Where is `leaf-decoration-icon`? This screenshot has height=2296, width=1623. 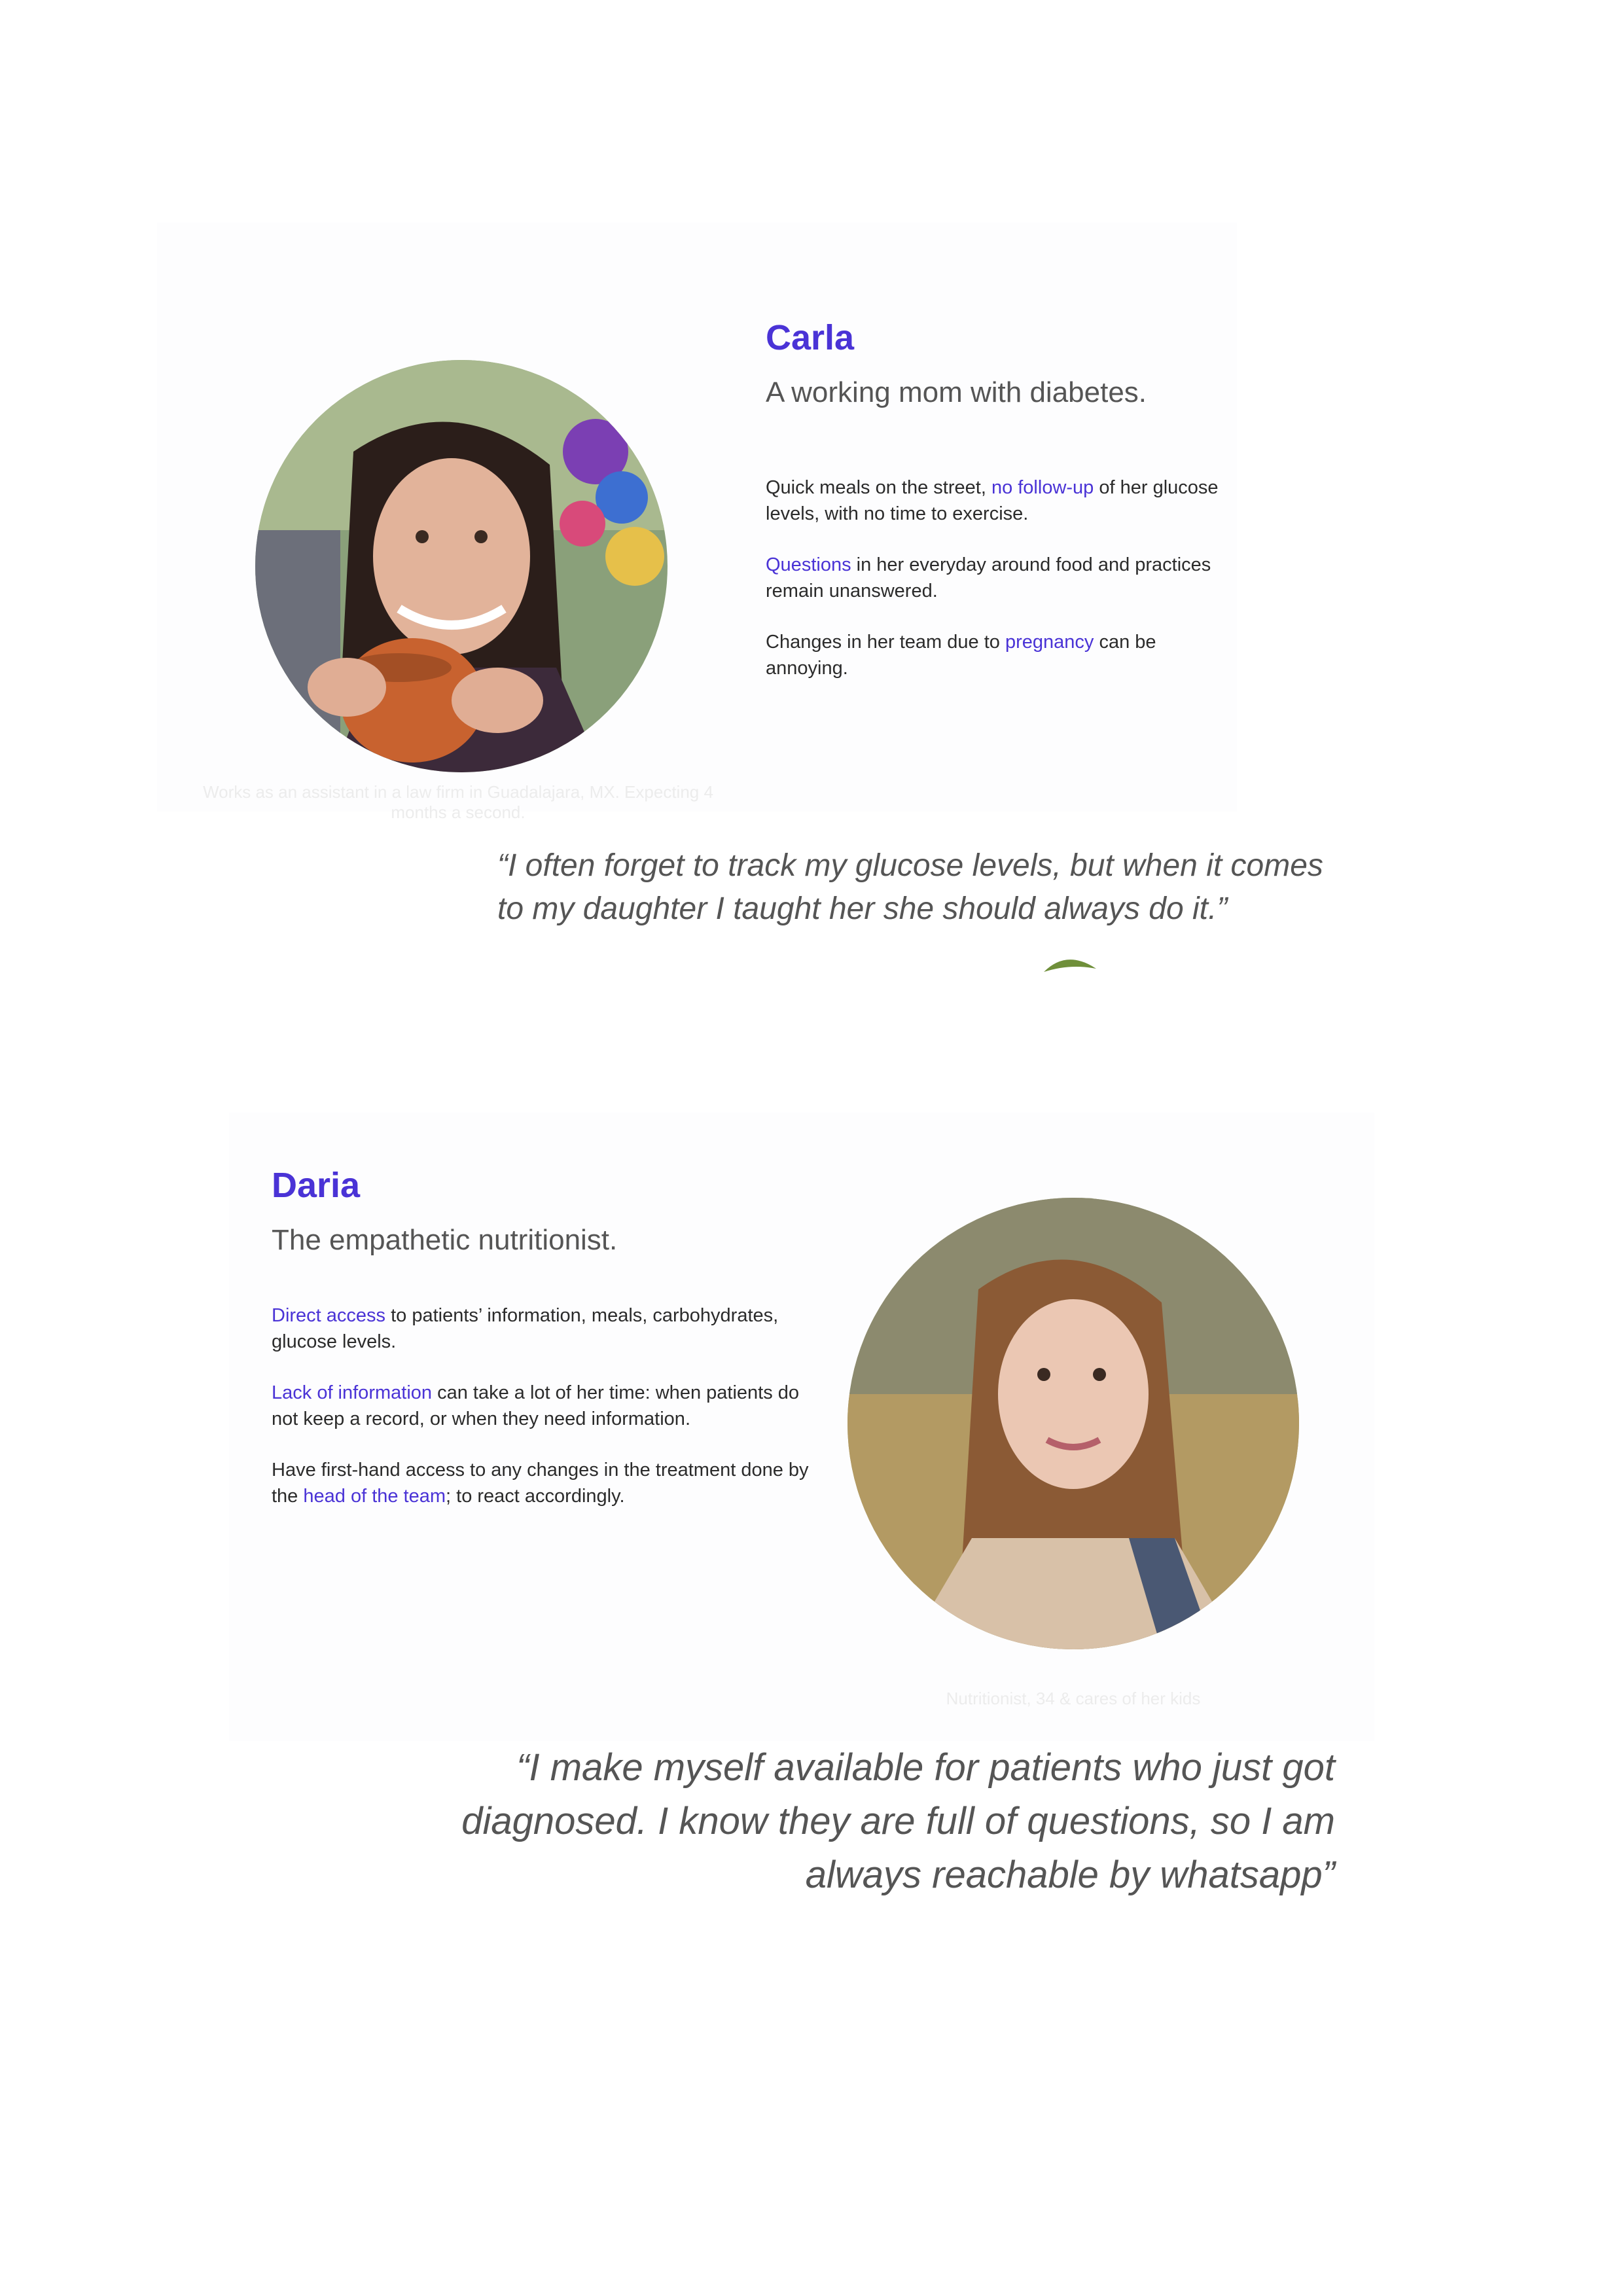
leaf-decoration-icon is located at coordinates (1070, 966).